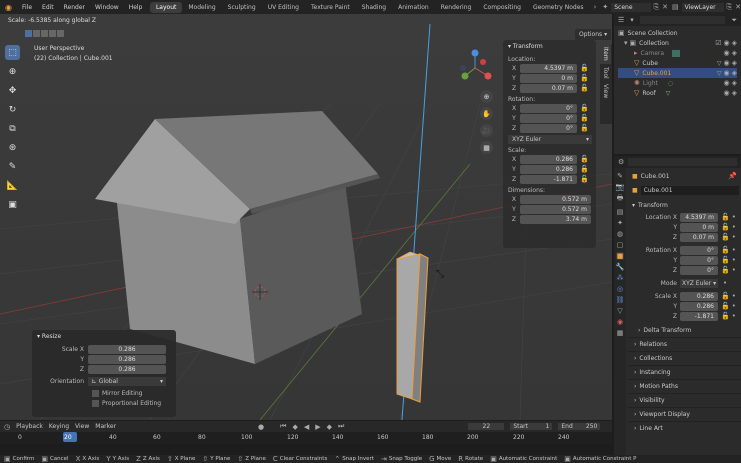  I want to click on keying-menu: Keying, so click(59, 426).